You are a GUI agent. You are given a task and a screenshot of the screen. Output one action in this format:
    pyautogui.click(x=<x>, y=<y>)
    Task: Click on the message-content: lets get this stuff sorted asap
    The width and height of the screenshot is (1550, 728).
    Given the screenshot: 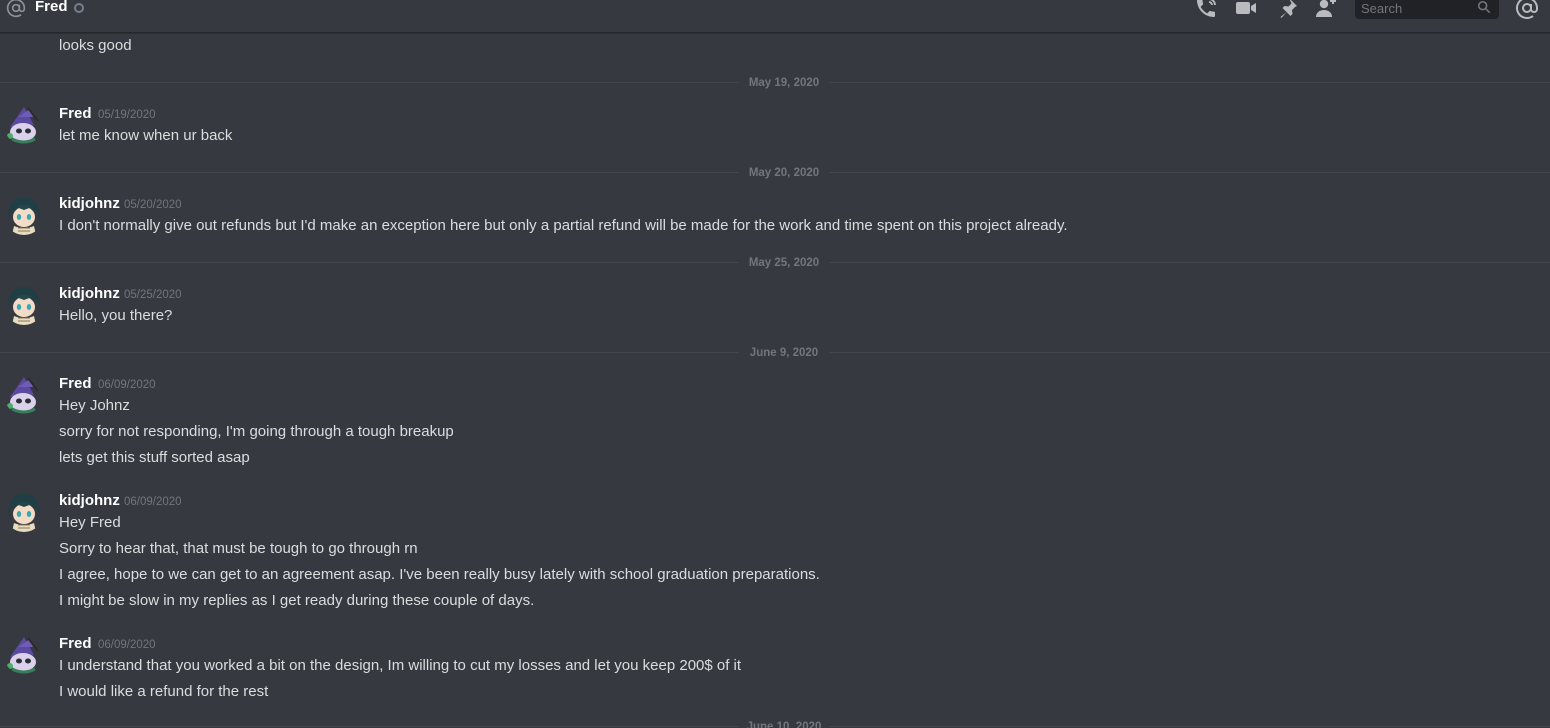 What is the action you would take?
    pyautogui.click(x=154, y=457)
    